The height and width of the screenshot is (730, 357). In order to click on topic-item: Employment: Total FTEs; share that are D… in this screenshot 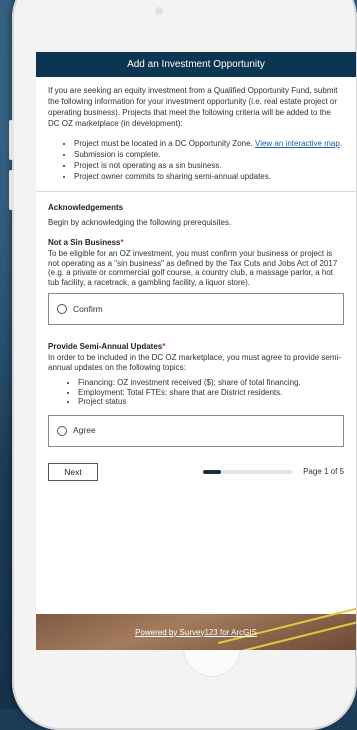, I will do `click(211, 393)`.